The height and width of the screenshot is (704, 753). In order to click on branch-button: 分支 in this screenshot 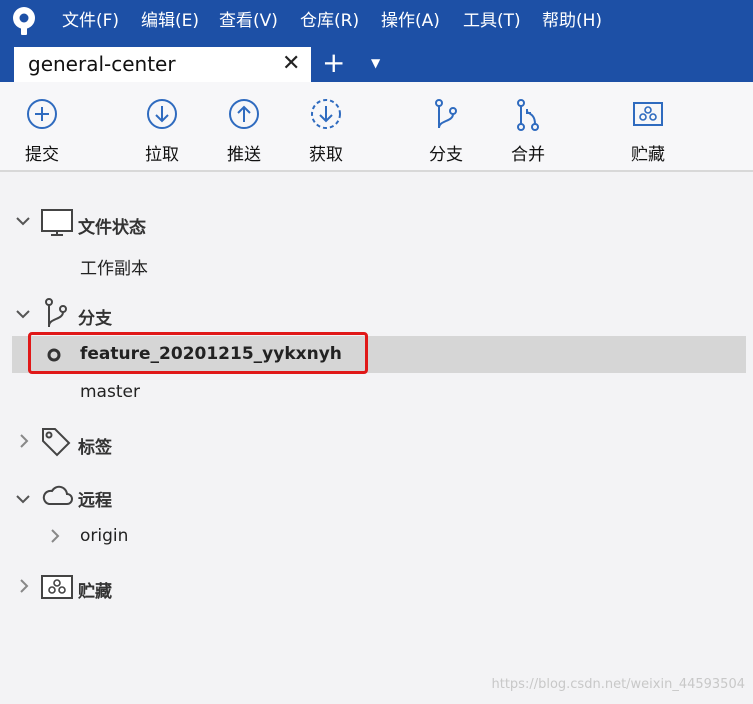, I will do `click(446, 126)`.